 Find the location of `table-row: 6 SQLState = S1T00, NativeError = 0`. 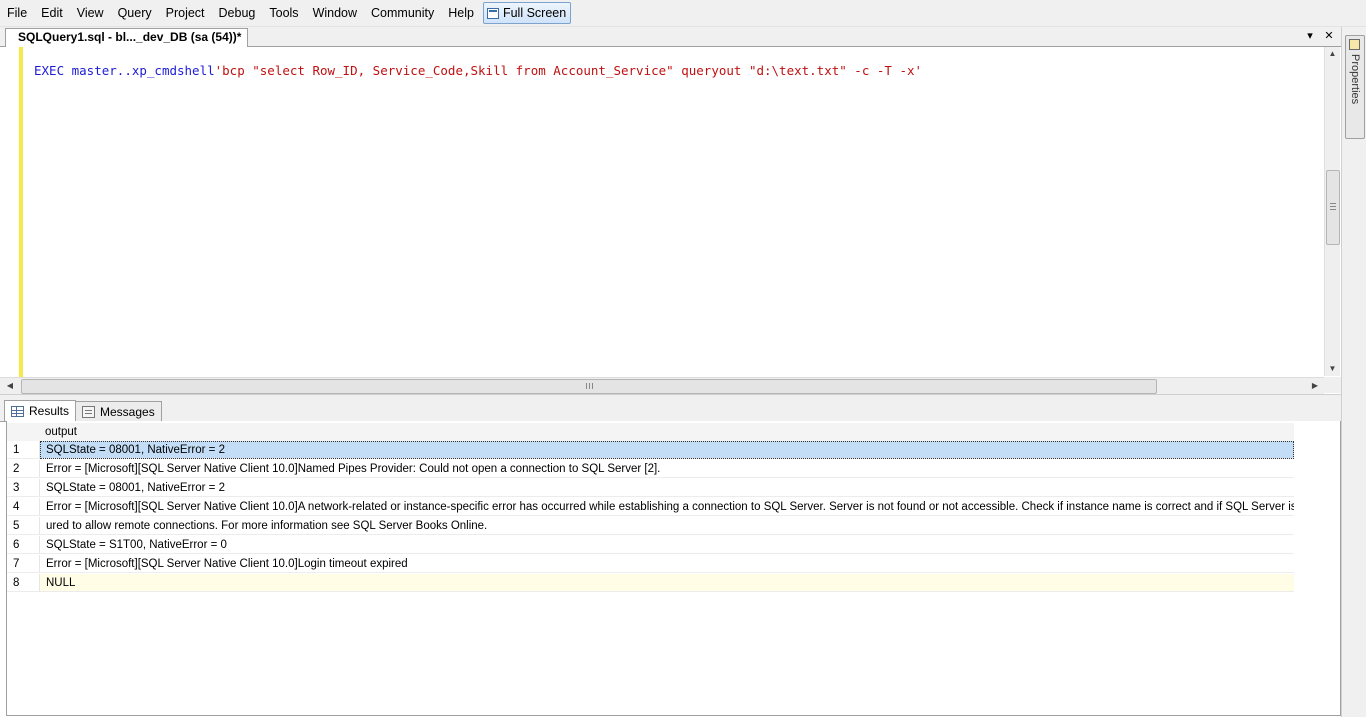

table-row: 6 SQLState = S1T00, NativeError = 0 is located at coordinates (650, 545).